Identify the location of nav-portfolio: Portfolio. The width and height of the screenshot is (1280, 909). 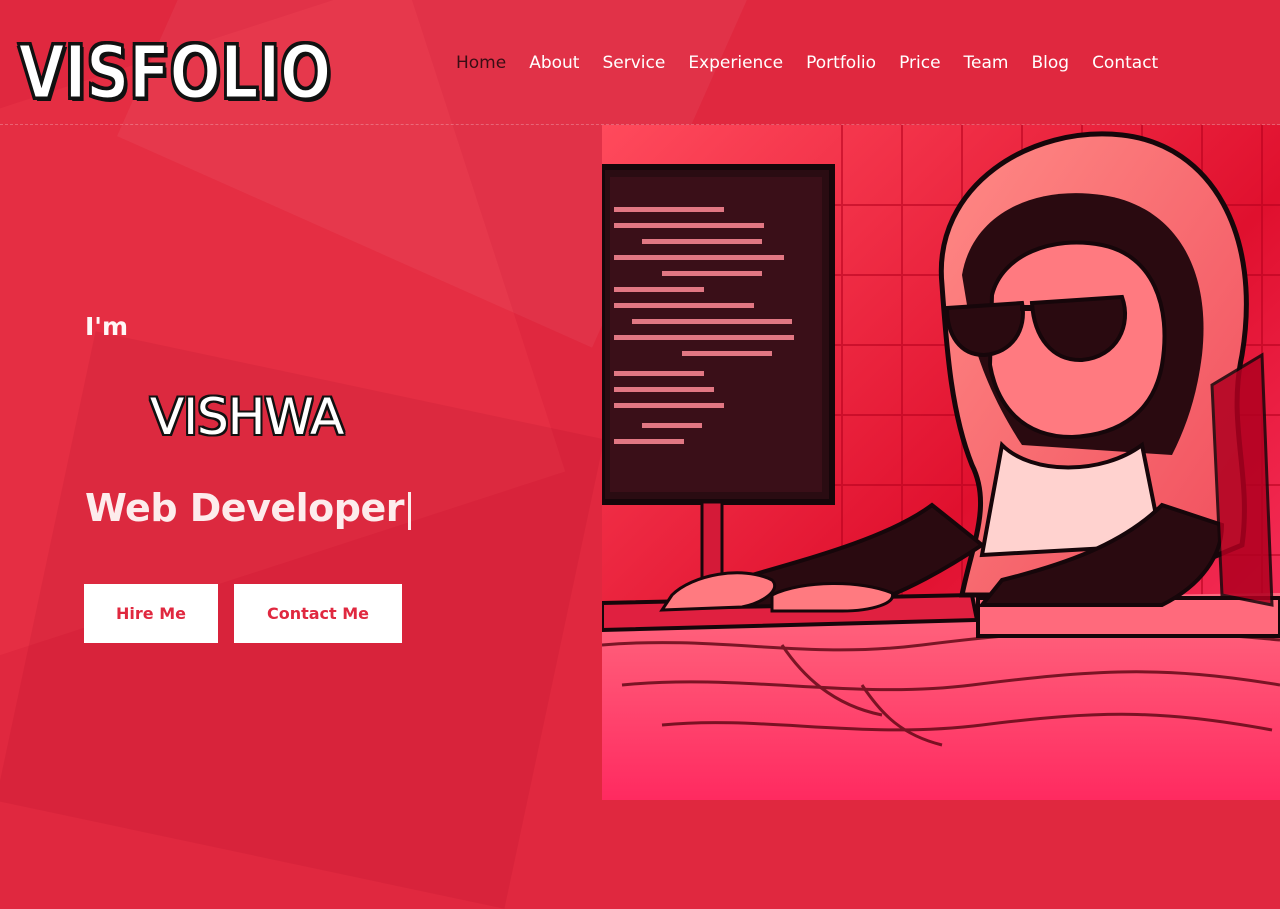
(841, 63).